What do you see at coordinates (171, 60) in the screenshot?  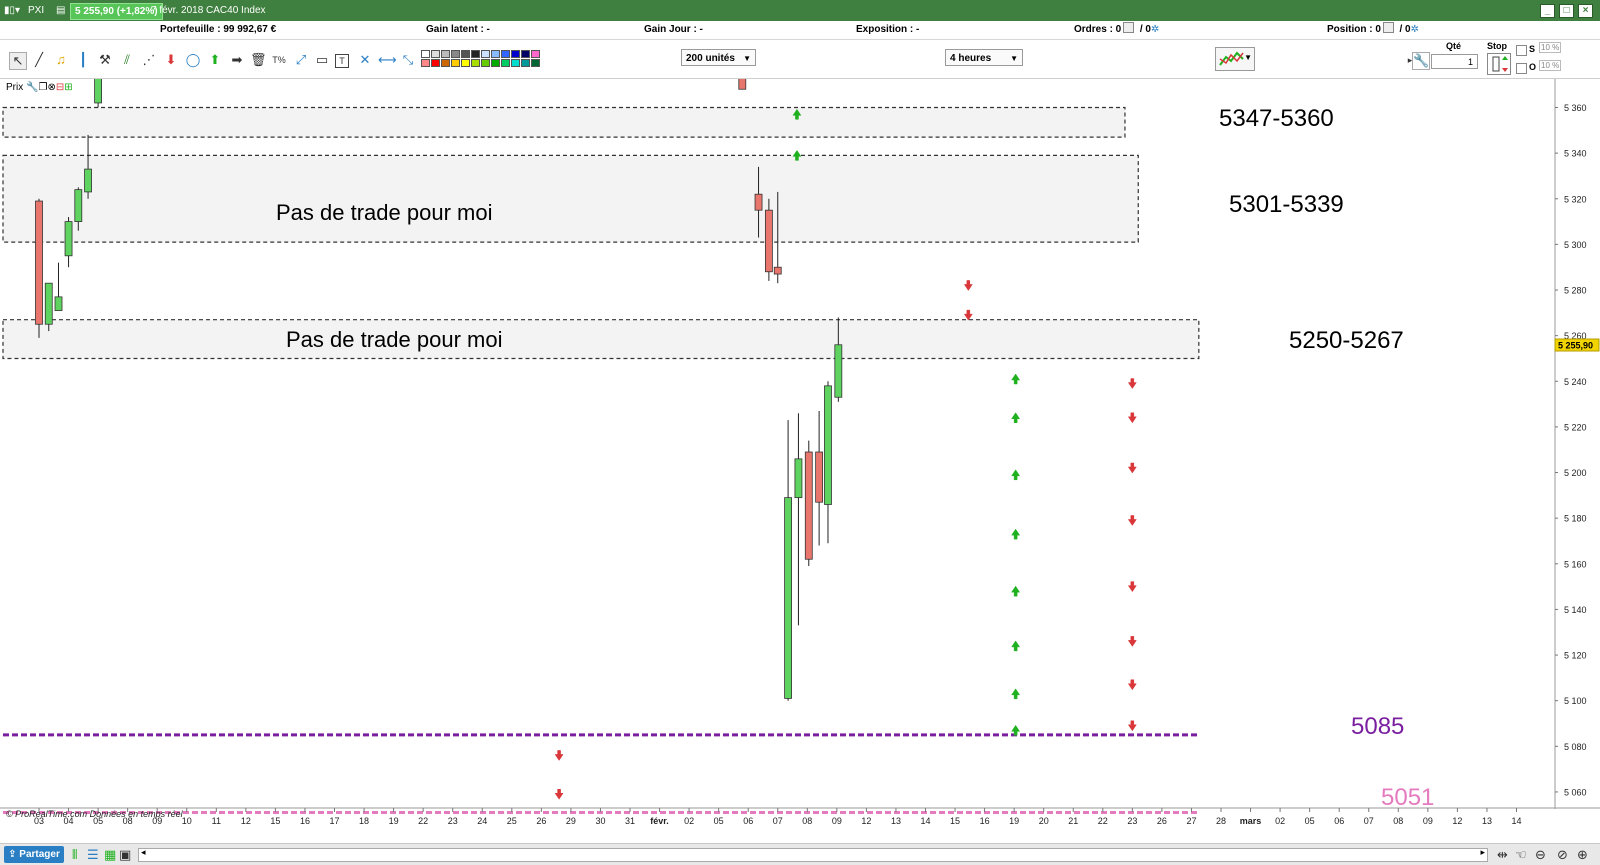 I see `sell-arrow-icon: ⬇` at bounding box center [171, 60].